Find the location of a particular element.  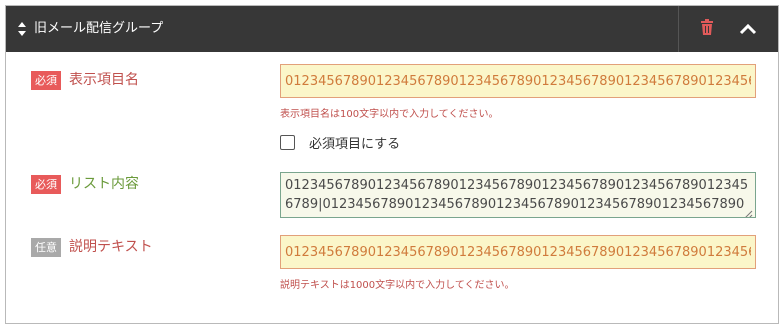

display-name-input is located at coordinates (518, 81).